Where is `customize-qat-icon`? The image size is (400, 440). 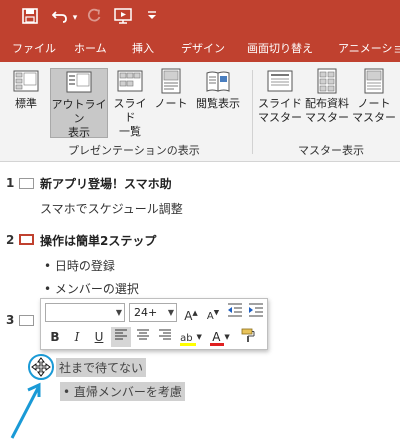
customize-qat-icon is located at coordinates (152, 18).